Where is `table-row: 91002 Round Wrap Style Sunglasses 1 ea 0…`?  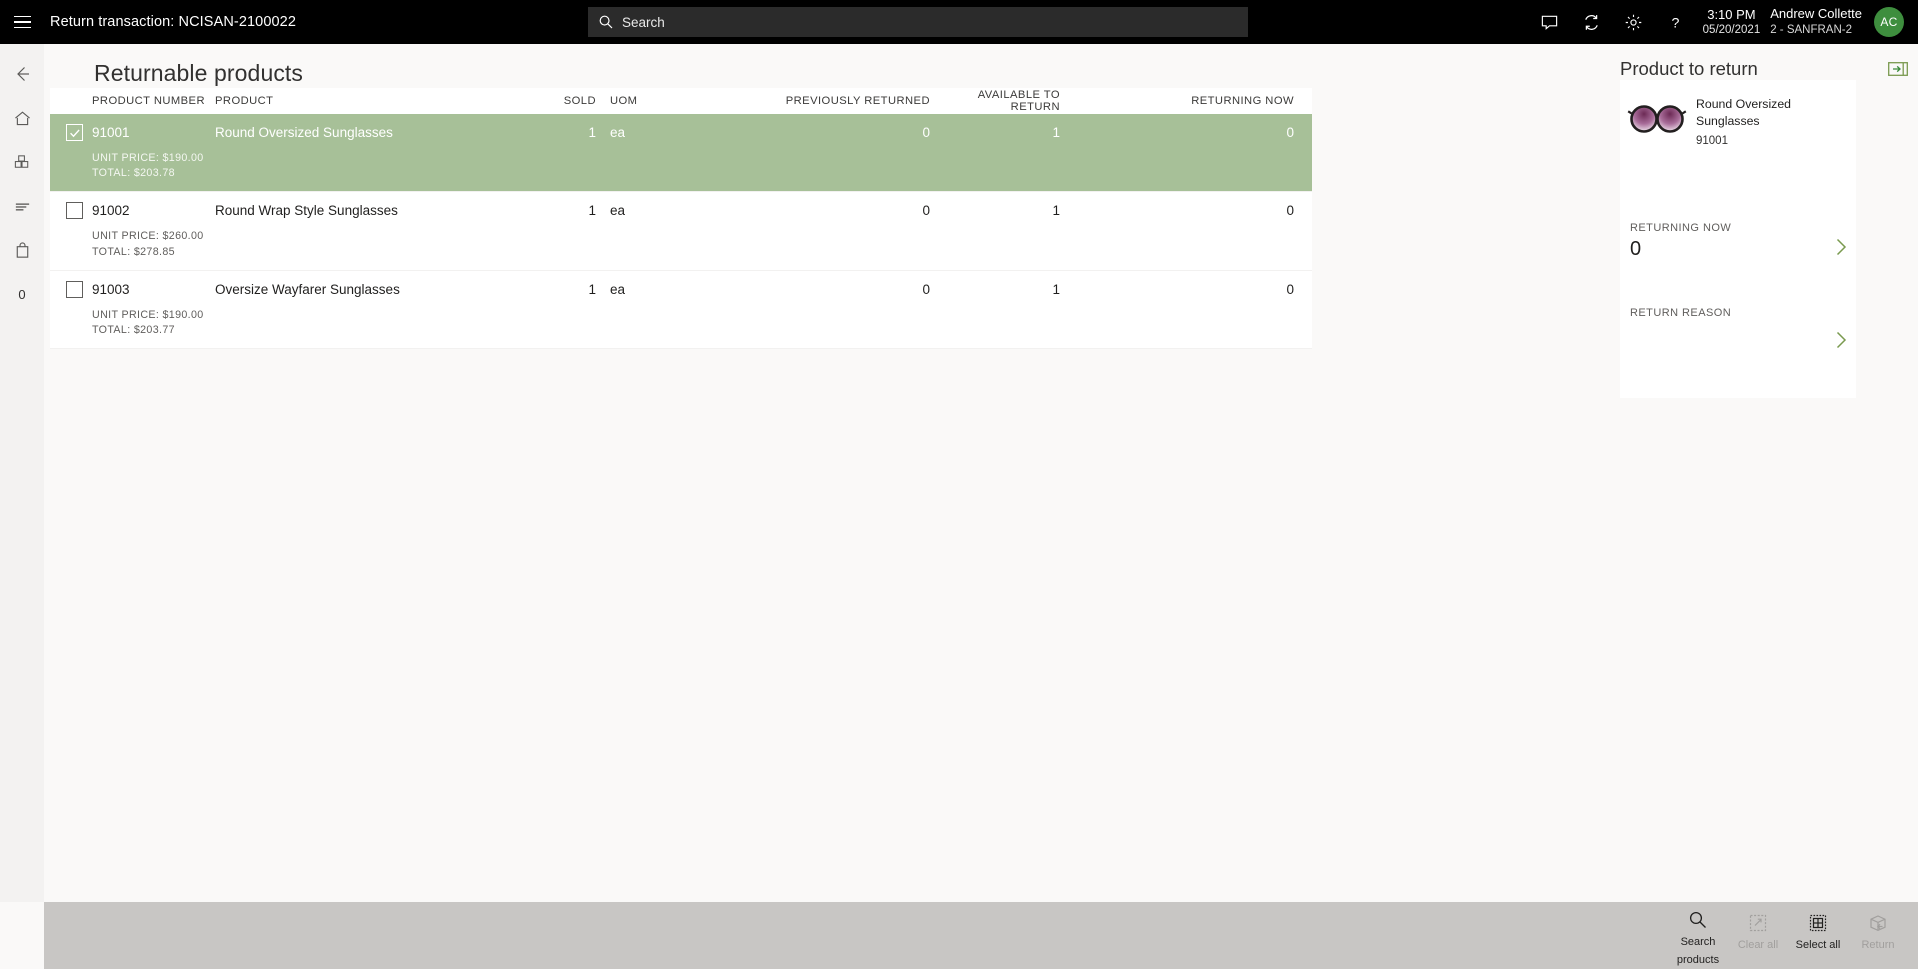
table-row: 91002 Round Wrap Style Sunglasses 1 ea 0… is located at coordinates (681, 231).